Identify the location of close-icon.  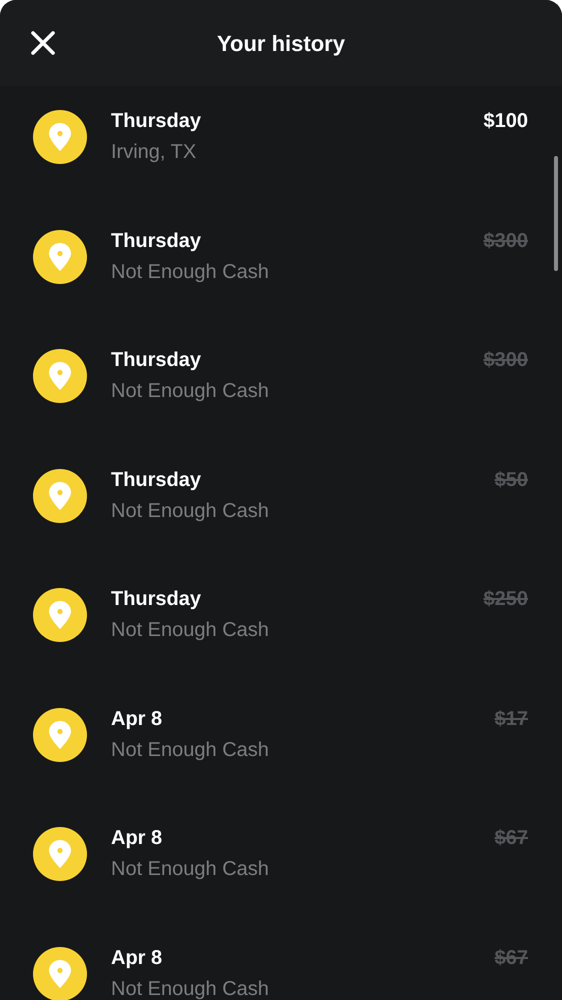
(43, 43).